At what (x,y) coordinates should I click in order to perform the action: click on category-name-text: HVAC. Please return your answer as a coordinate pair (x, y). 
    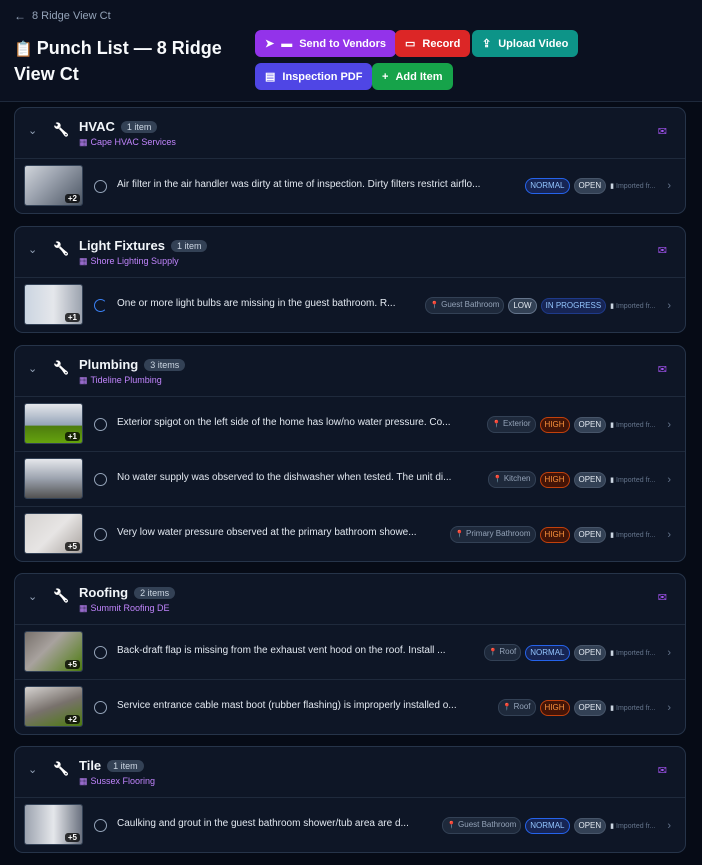
    Looking at the image, I should click on (97, 126).